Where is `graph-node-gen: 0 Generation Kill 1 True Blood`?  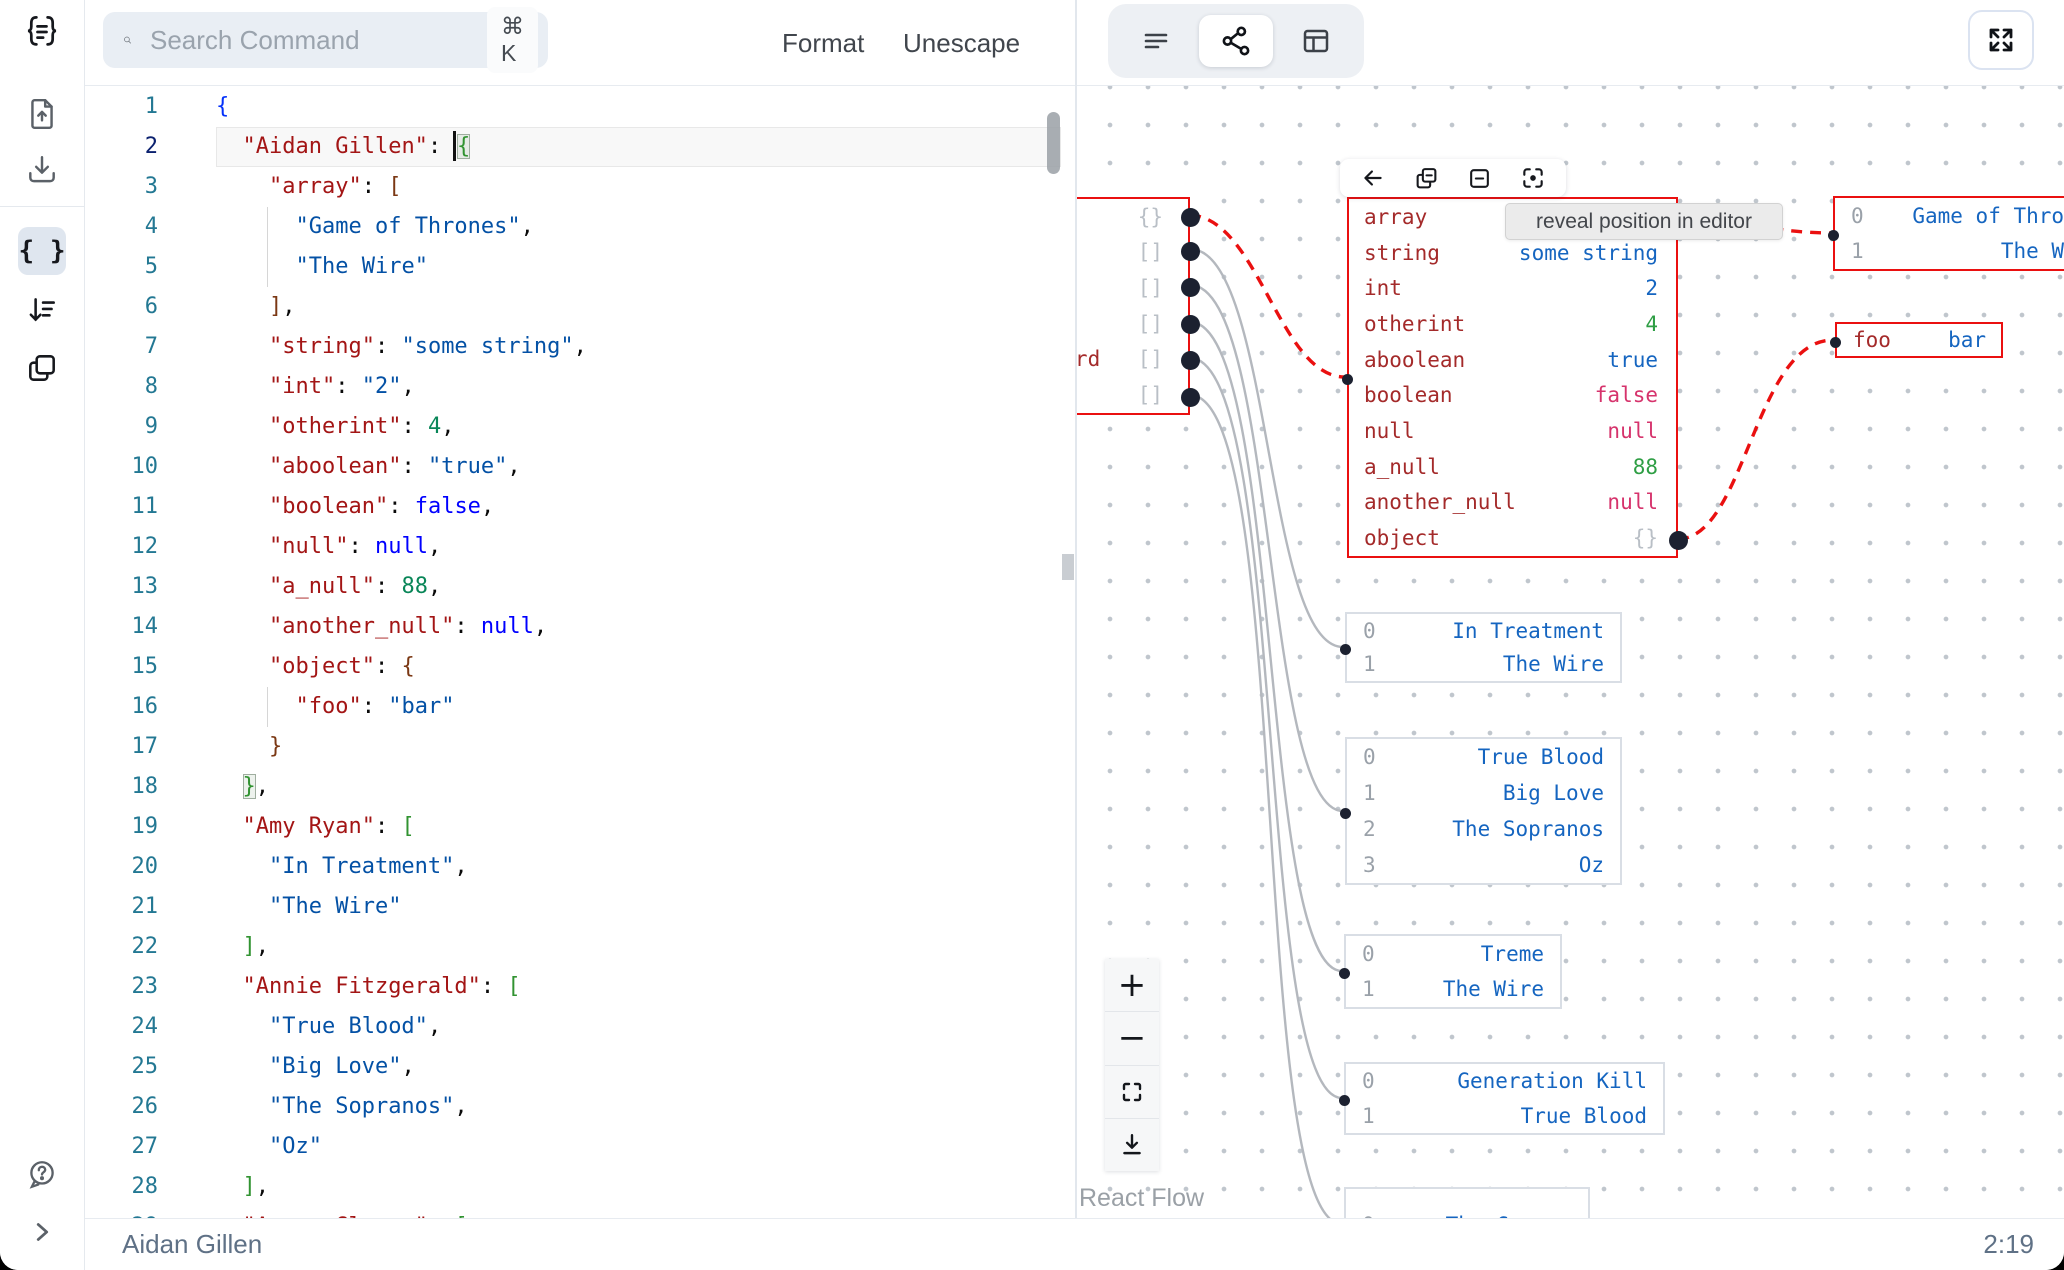
graph-node-gen: 0 Generation Kill 1 True Blood is located at coordinates (1501, 1098).